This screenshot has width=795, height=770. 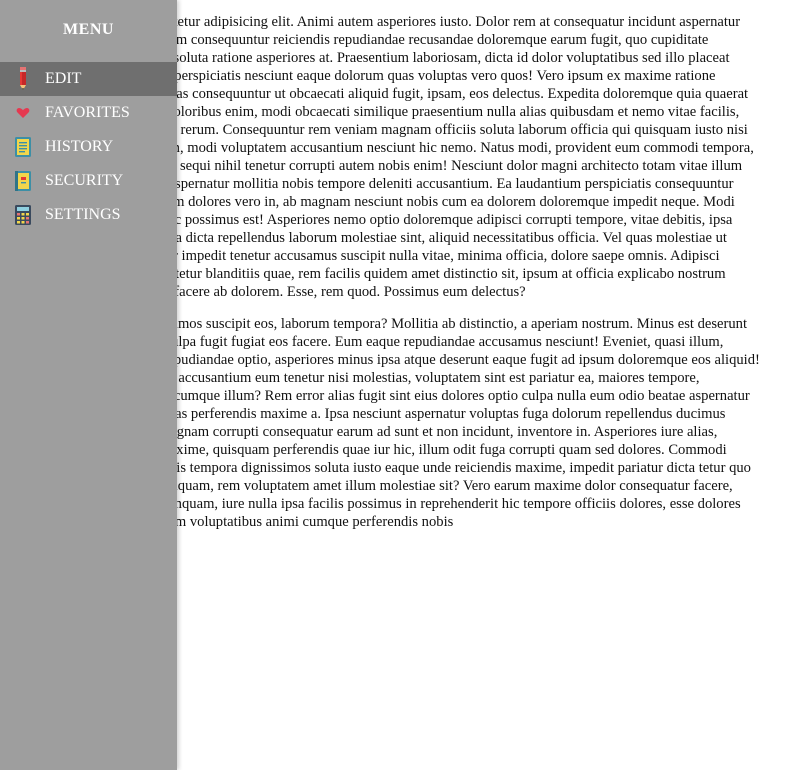 I want to click on sidebar-item-favorites: FAVORITES, so click(x=88, y=113).